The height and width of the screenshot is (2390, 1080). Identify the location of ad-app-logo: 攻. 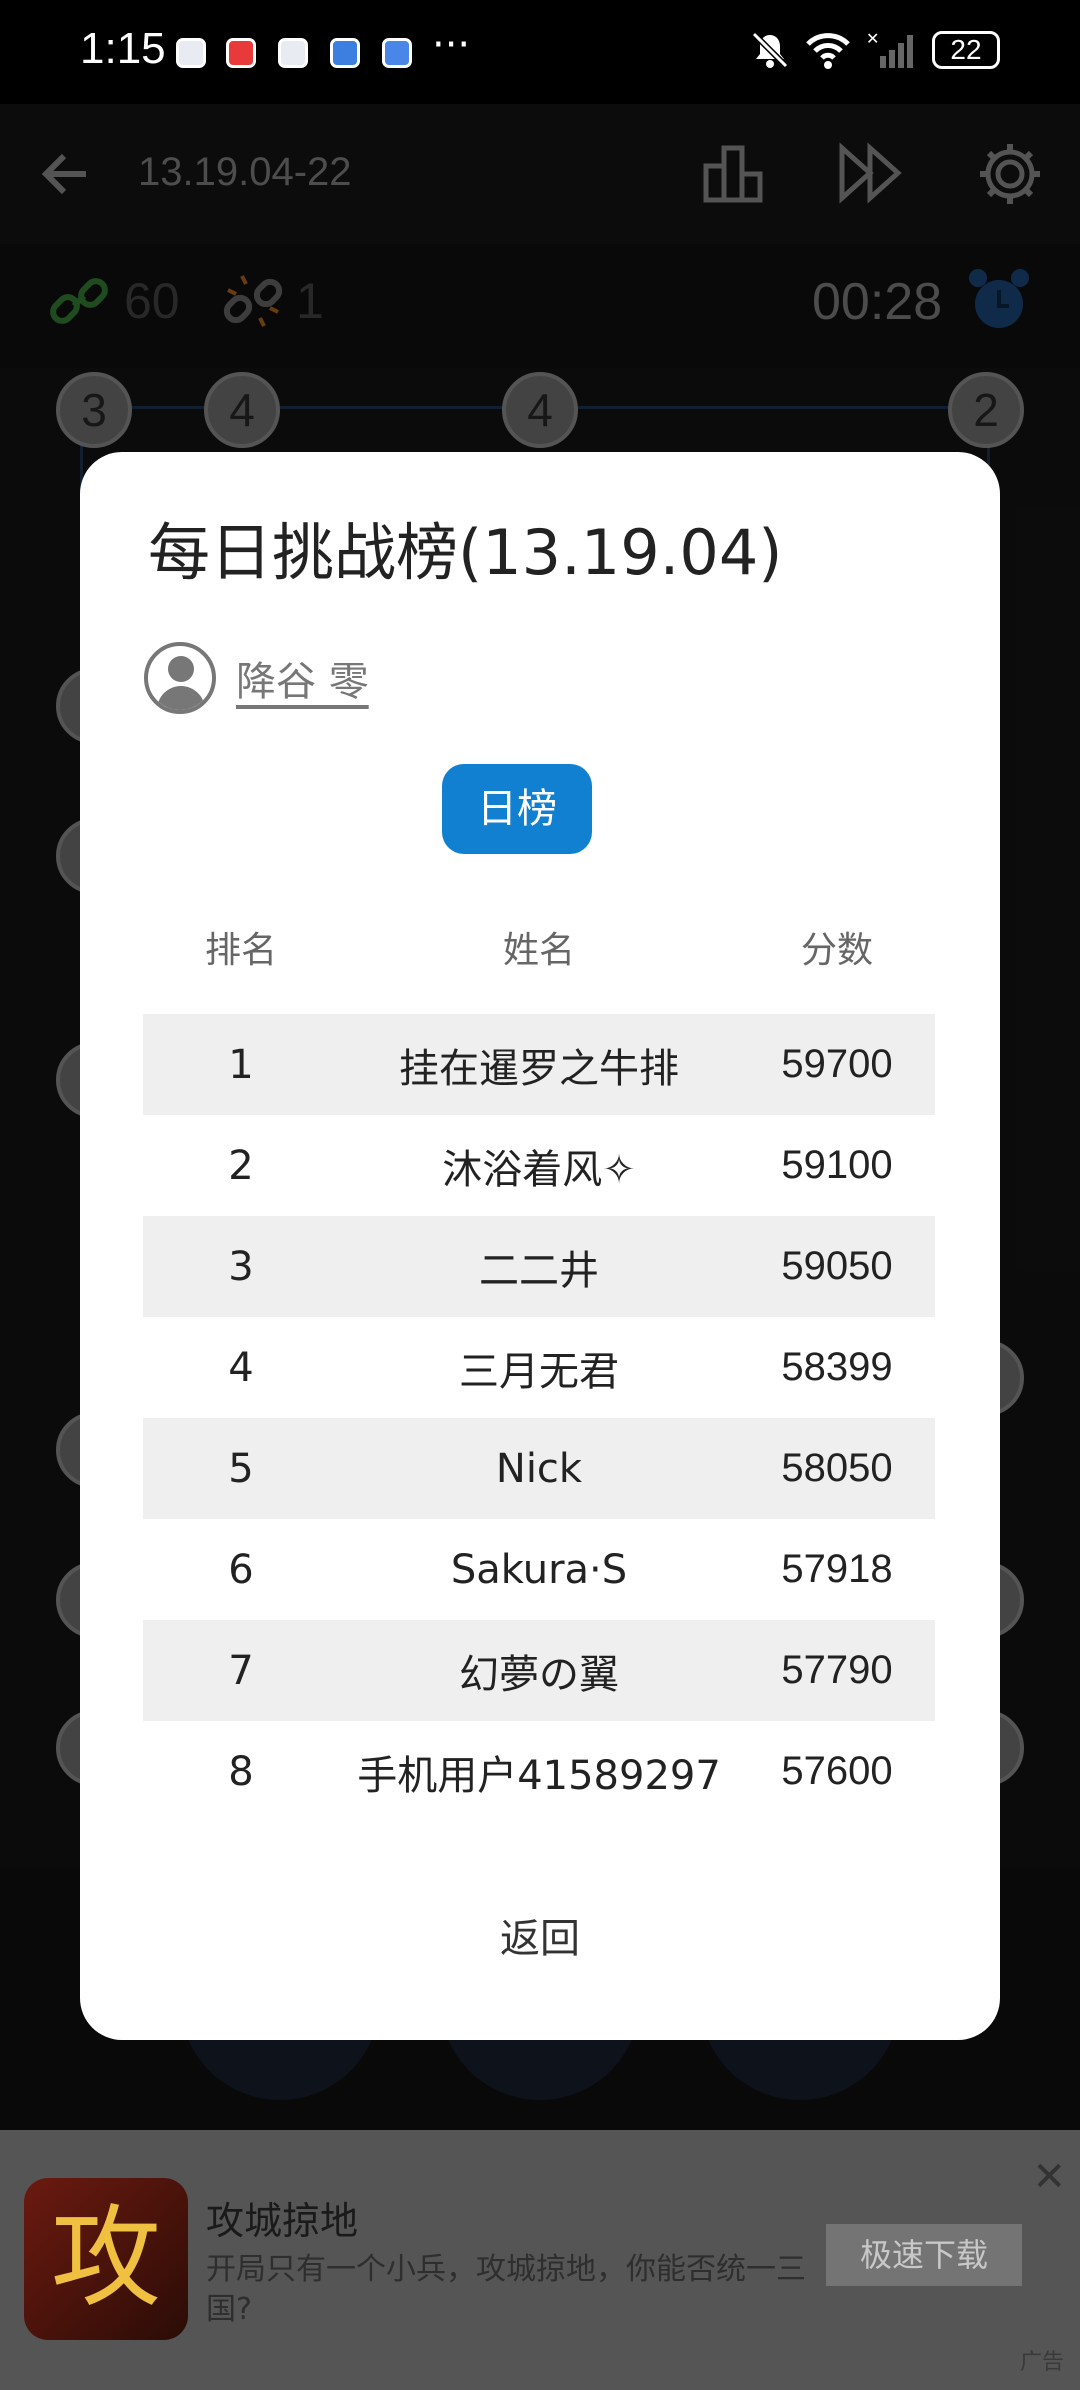
(106, 2259).